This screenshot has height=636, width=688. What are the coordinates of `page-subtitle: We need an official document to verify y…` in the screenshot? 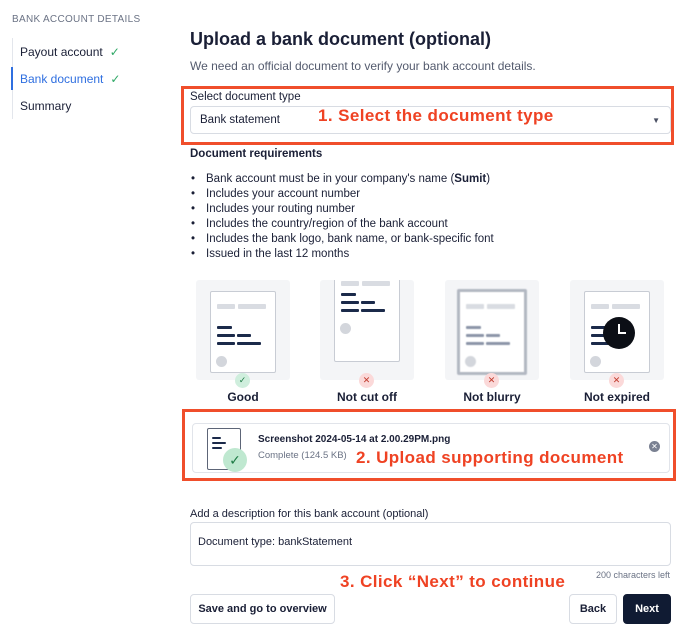 It's located at (363, 66).